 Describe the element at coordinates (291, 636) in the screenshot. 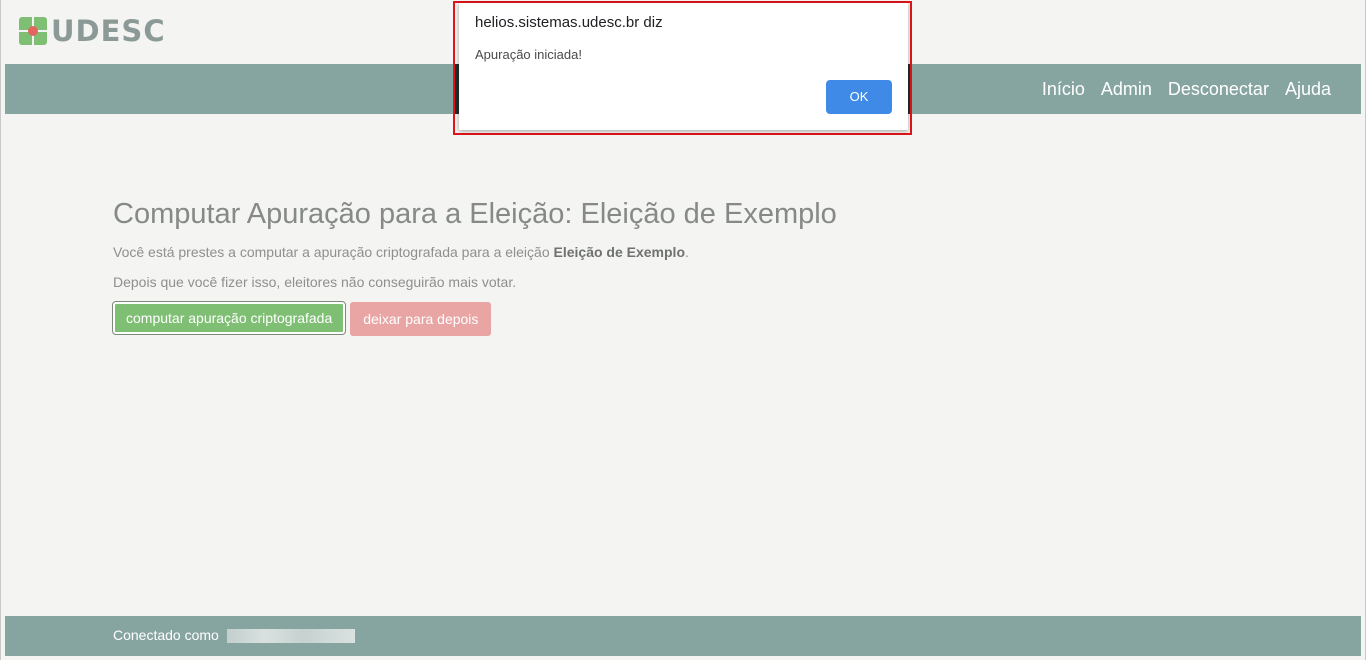

I see `redacted-username` at that location.